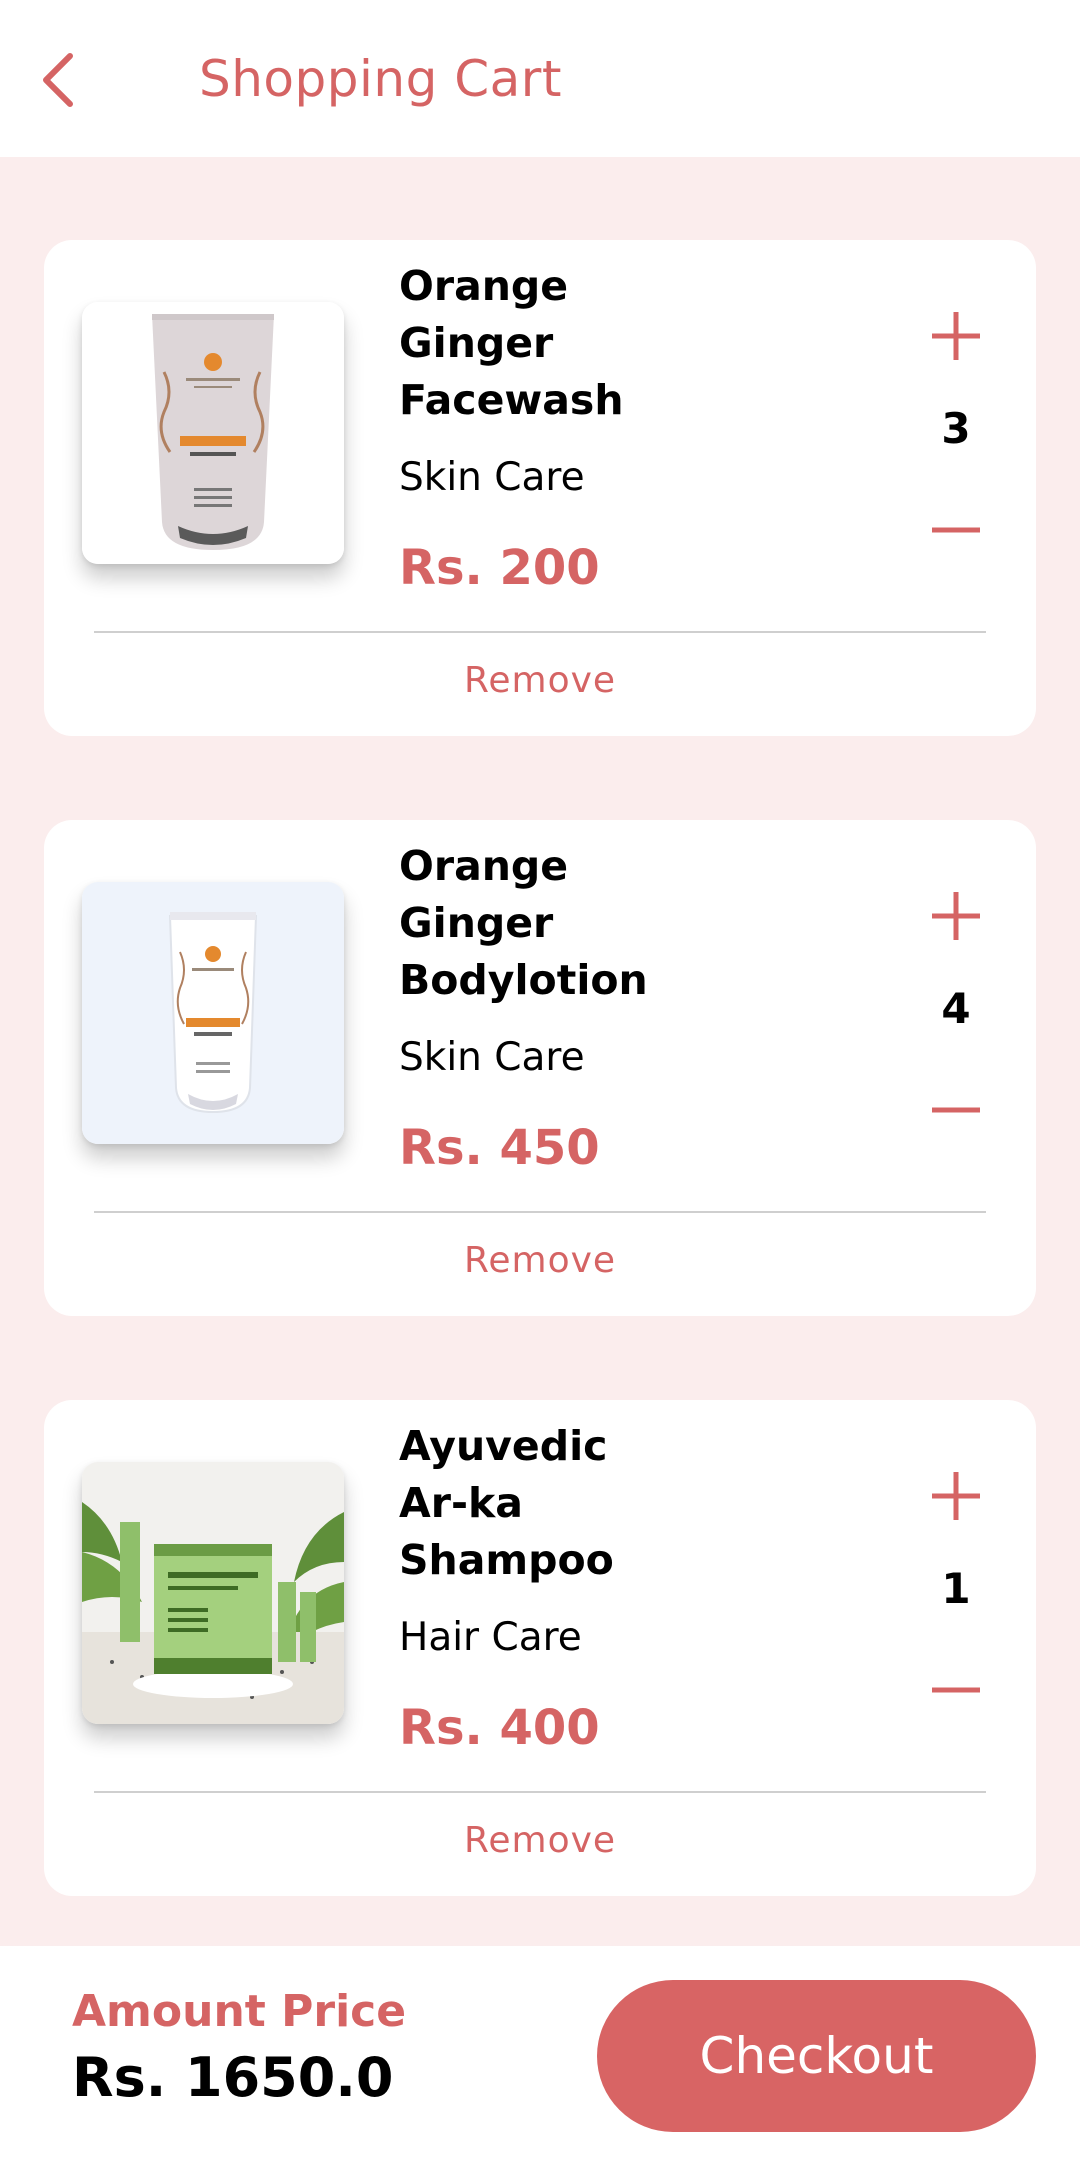  Describe the element at coordinates (816, 2056) in the screenshot. I see `checkout-button: Checkout` at that location.